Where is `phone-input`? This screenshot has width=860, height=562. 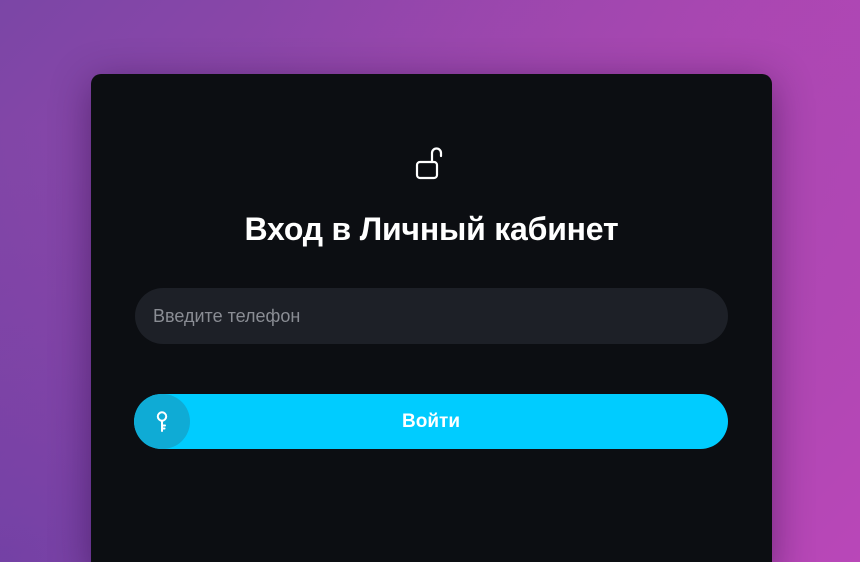 phone-input is located at coordinates (431, 316).